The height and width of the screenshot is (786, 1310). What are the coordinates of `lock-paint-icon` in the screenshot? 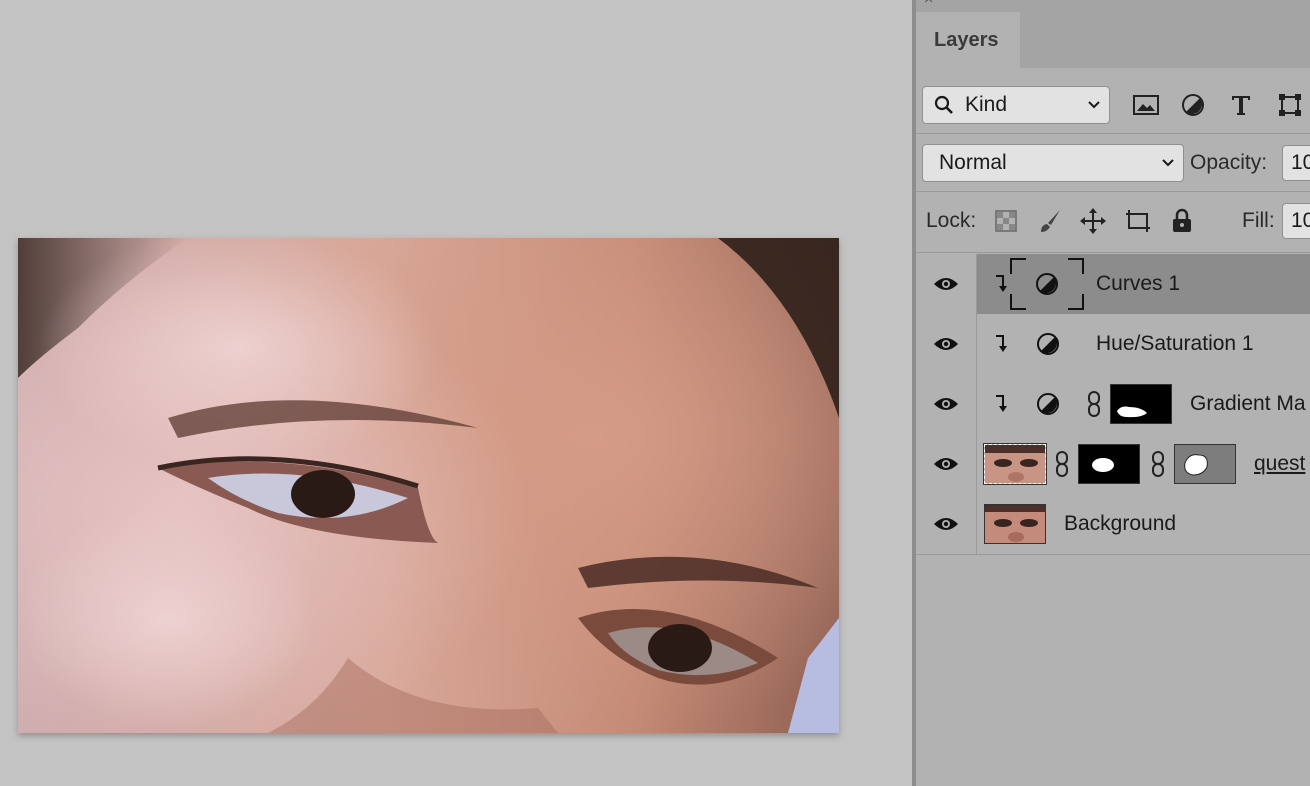 It's located at (1050, 221).